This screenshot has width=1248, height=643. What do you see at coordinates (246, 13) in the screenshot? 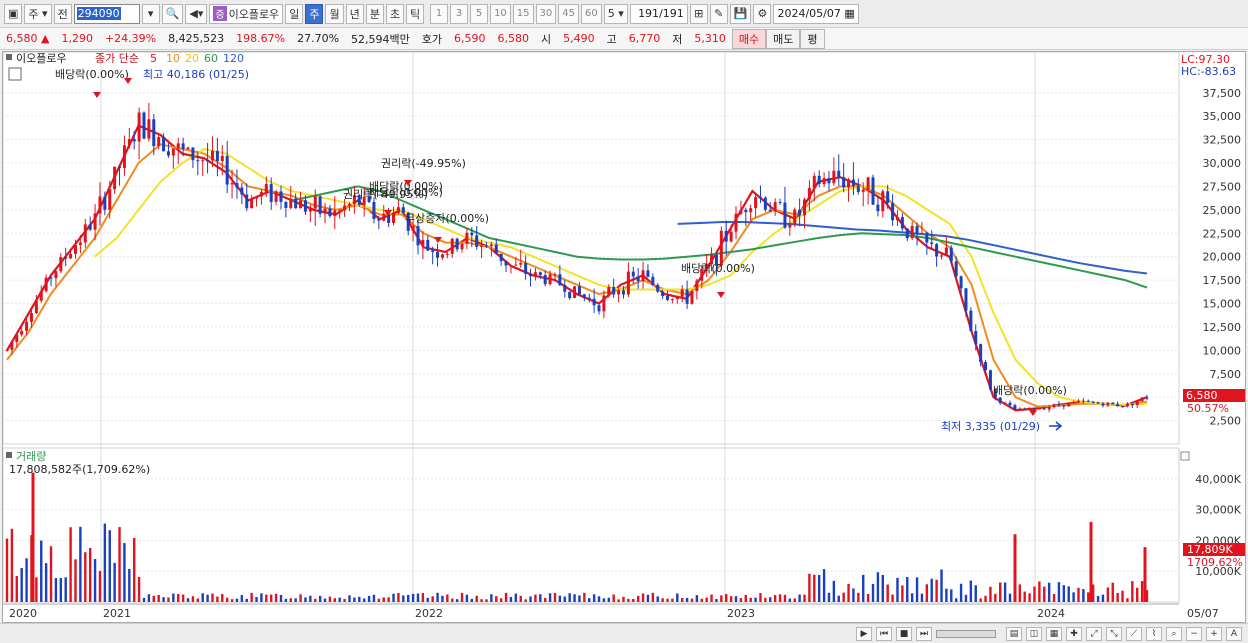
I see `stock-name-box: 증 이오플로우` at bounding box center [246, 13].